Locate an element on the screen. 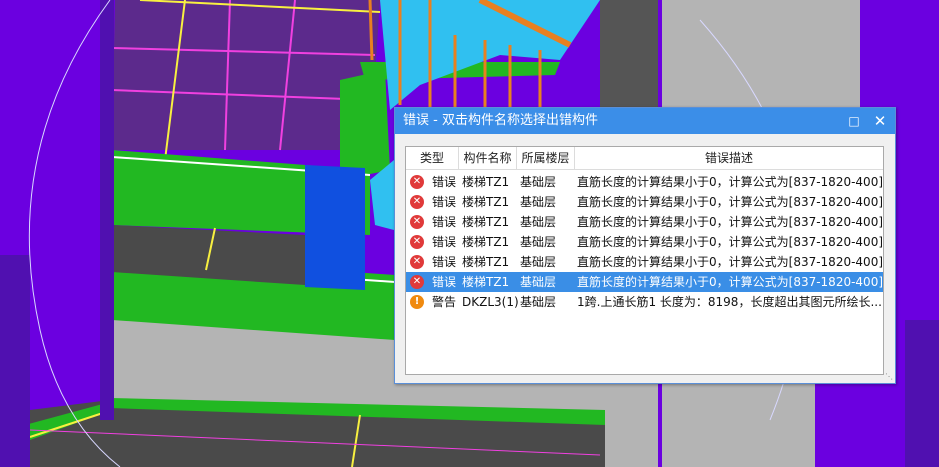 This screenshot has height=467, width=939. dialog-title: 错误 - 双击构件名称选择出错构件 is located at coordinates (500, 120).